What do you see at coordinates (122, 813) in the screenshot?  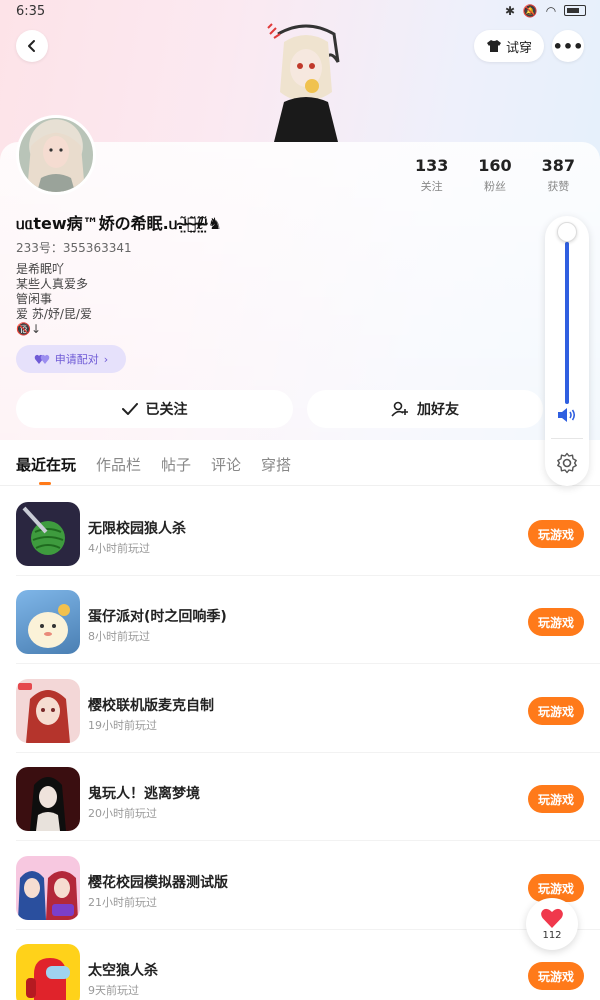 I see `game-last-played: 20小时前玩过` at bounding box center [122, 813].